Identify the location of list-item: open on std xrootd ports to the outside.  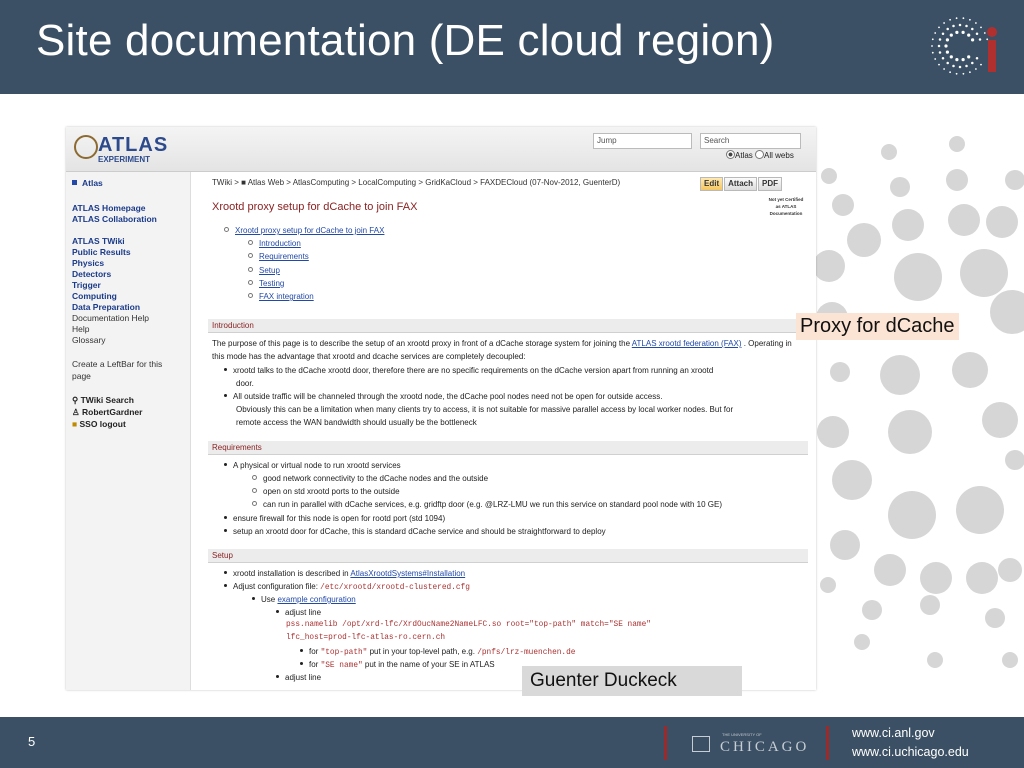
(326, 491).